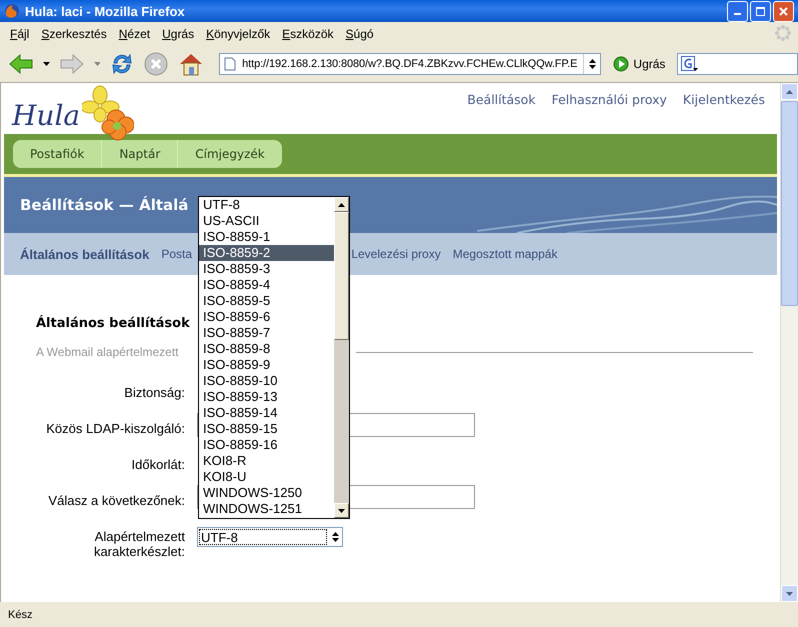 This screenshot has height=627, width=798. Describe the element at coordinates (115, 428) in the screenshot. I see `field-label: Közös LDAP-kiszolgáló:` at that location.